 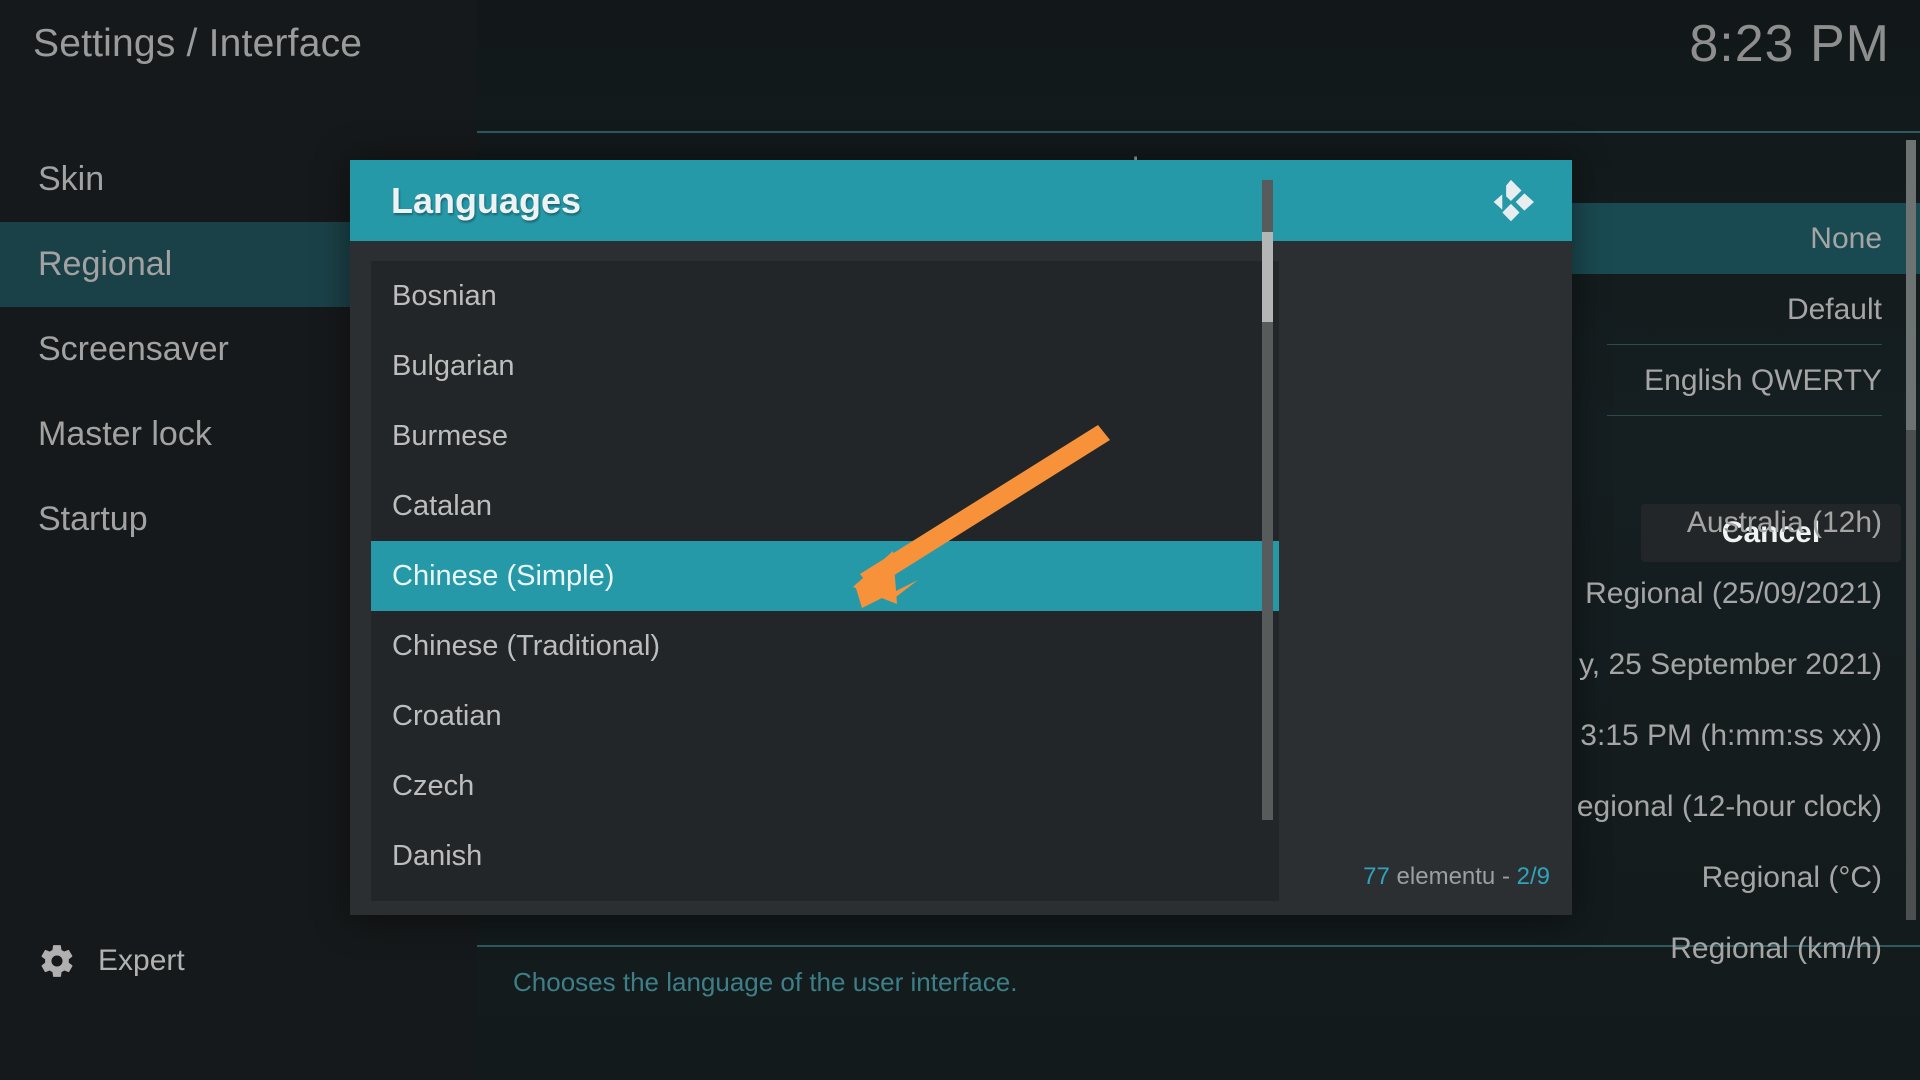 I want to click on list-item-label: Catalan, so click(x=442, y=505).